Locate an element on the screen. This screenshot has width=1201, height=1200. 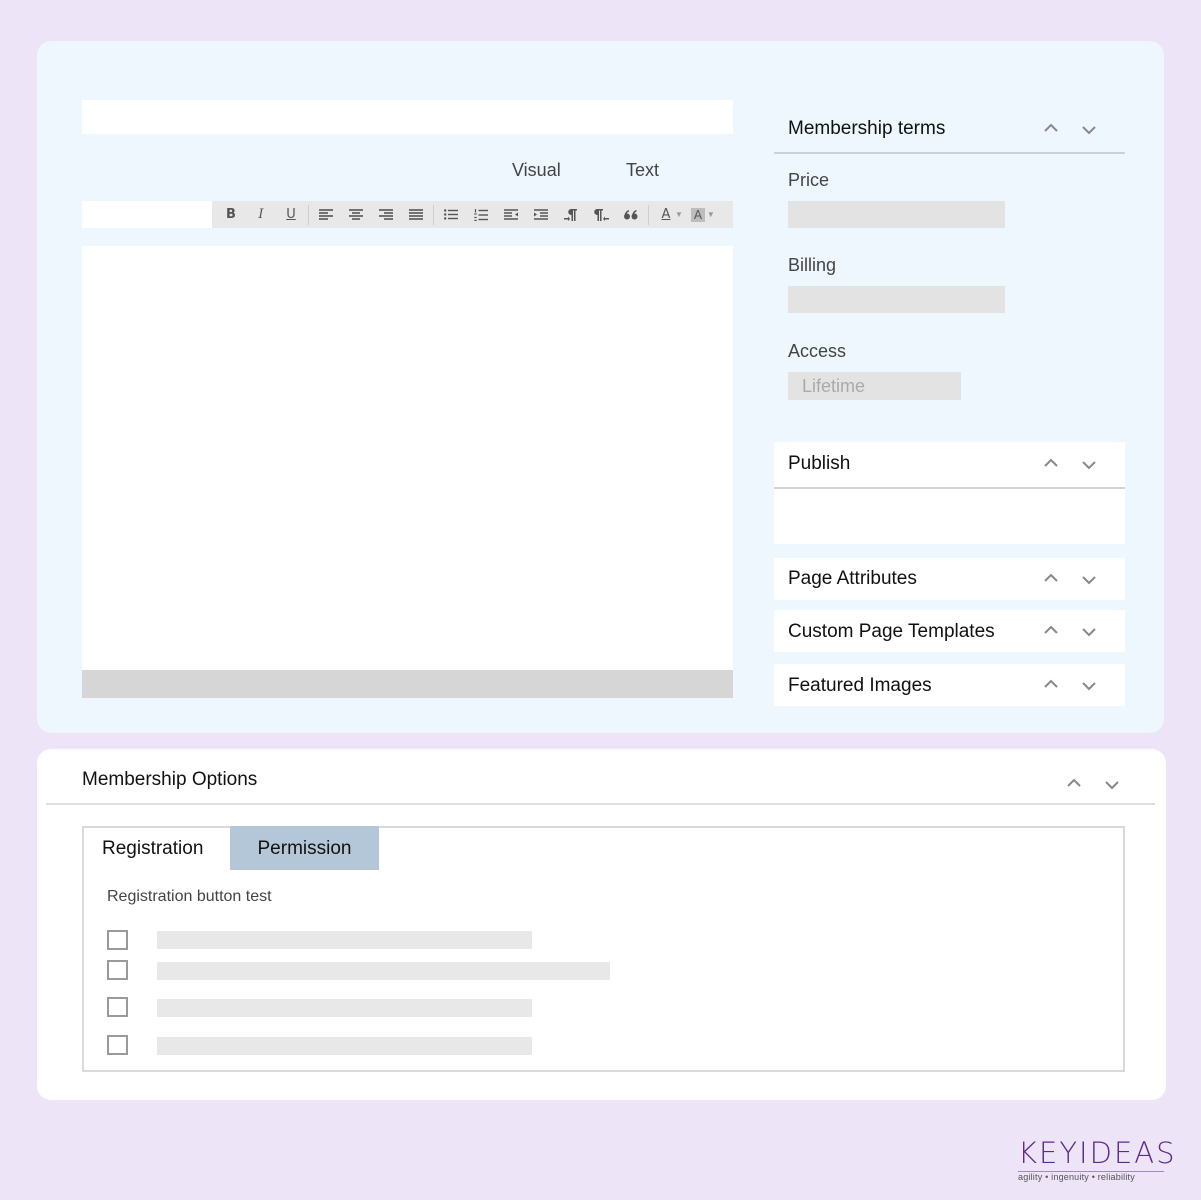
background-color-icon: A is located at coordinates (698, 214).